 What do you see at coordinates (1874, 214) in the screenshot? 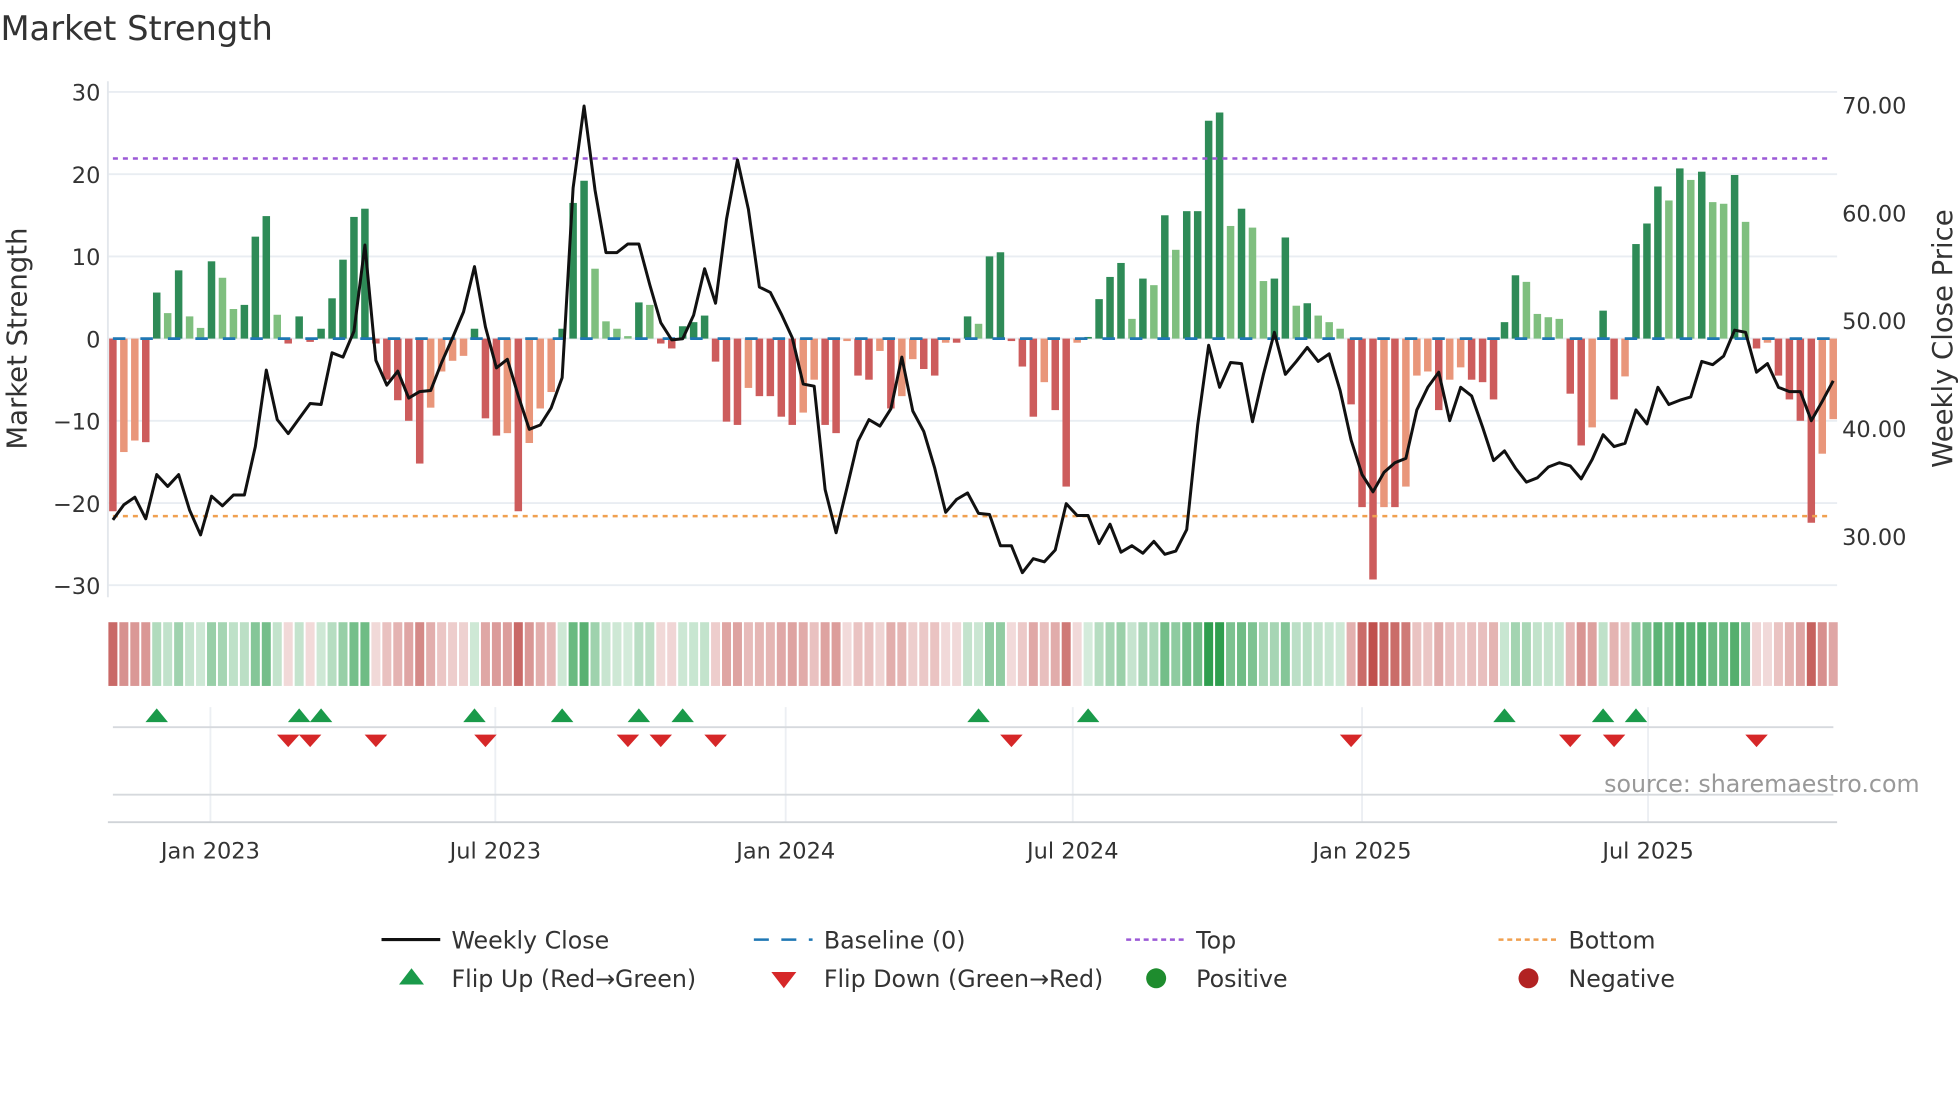
I see `y2-tick-label: 60.00` at bounding box center [1874, 214].